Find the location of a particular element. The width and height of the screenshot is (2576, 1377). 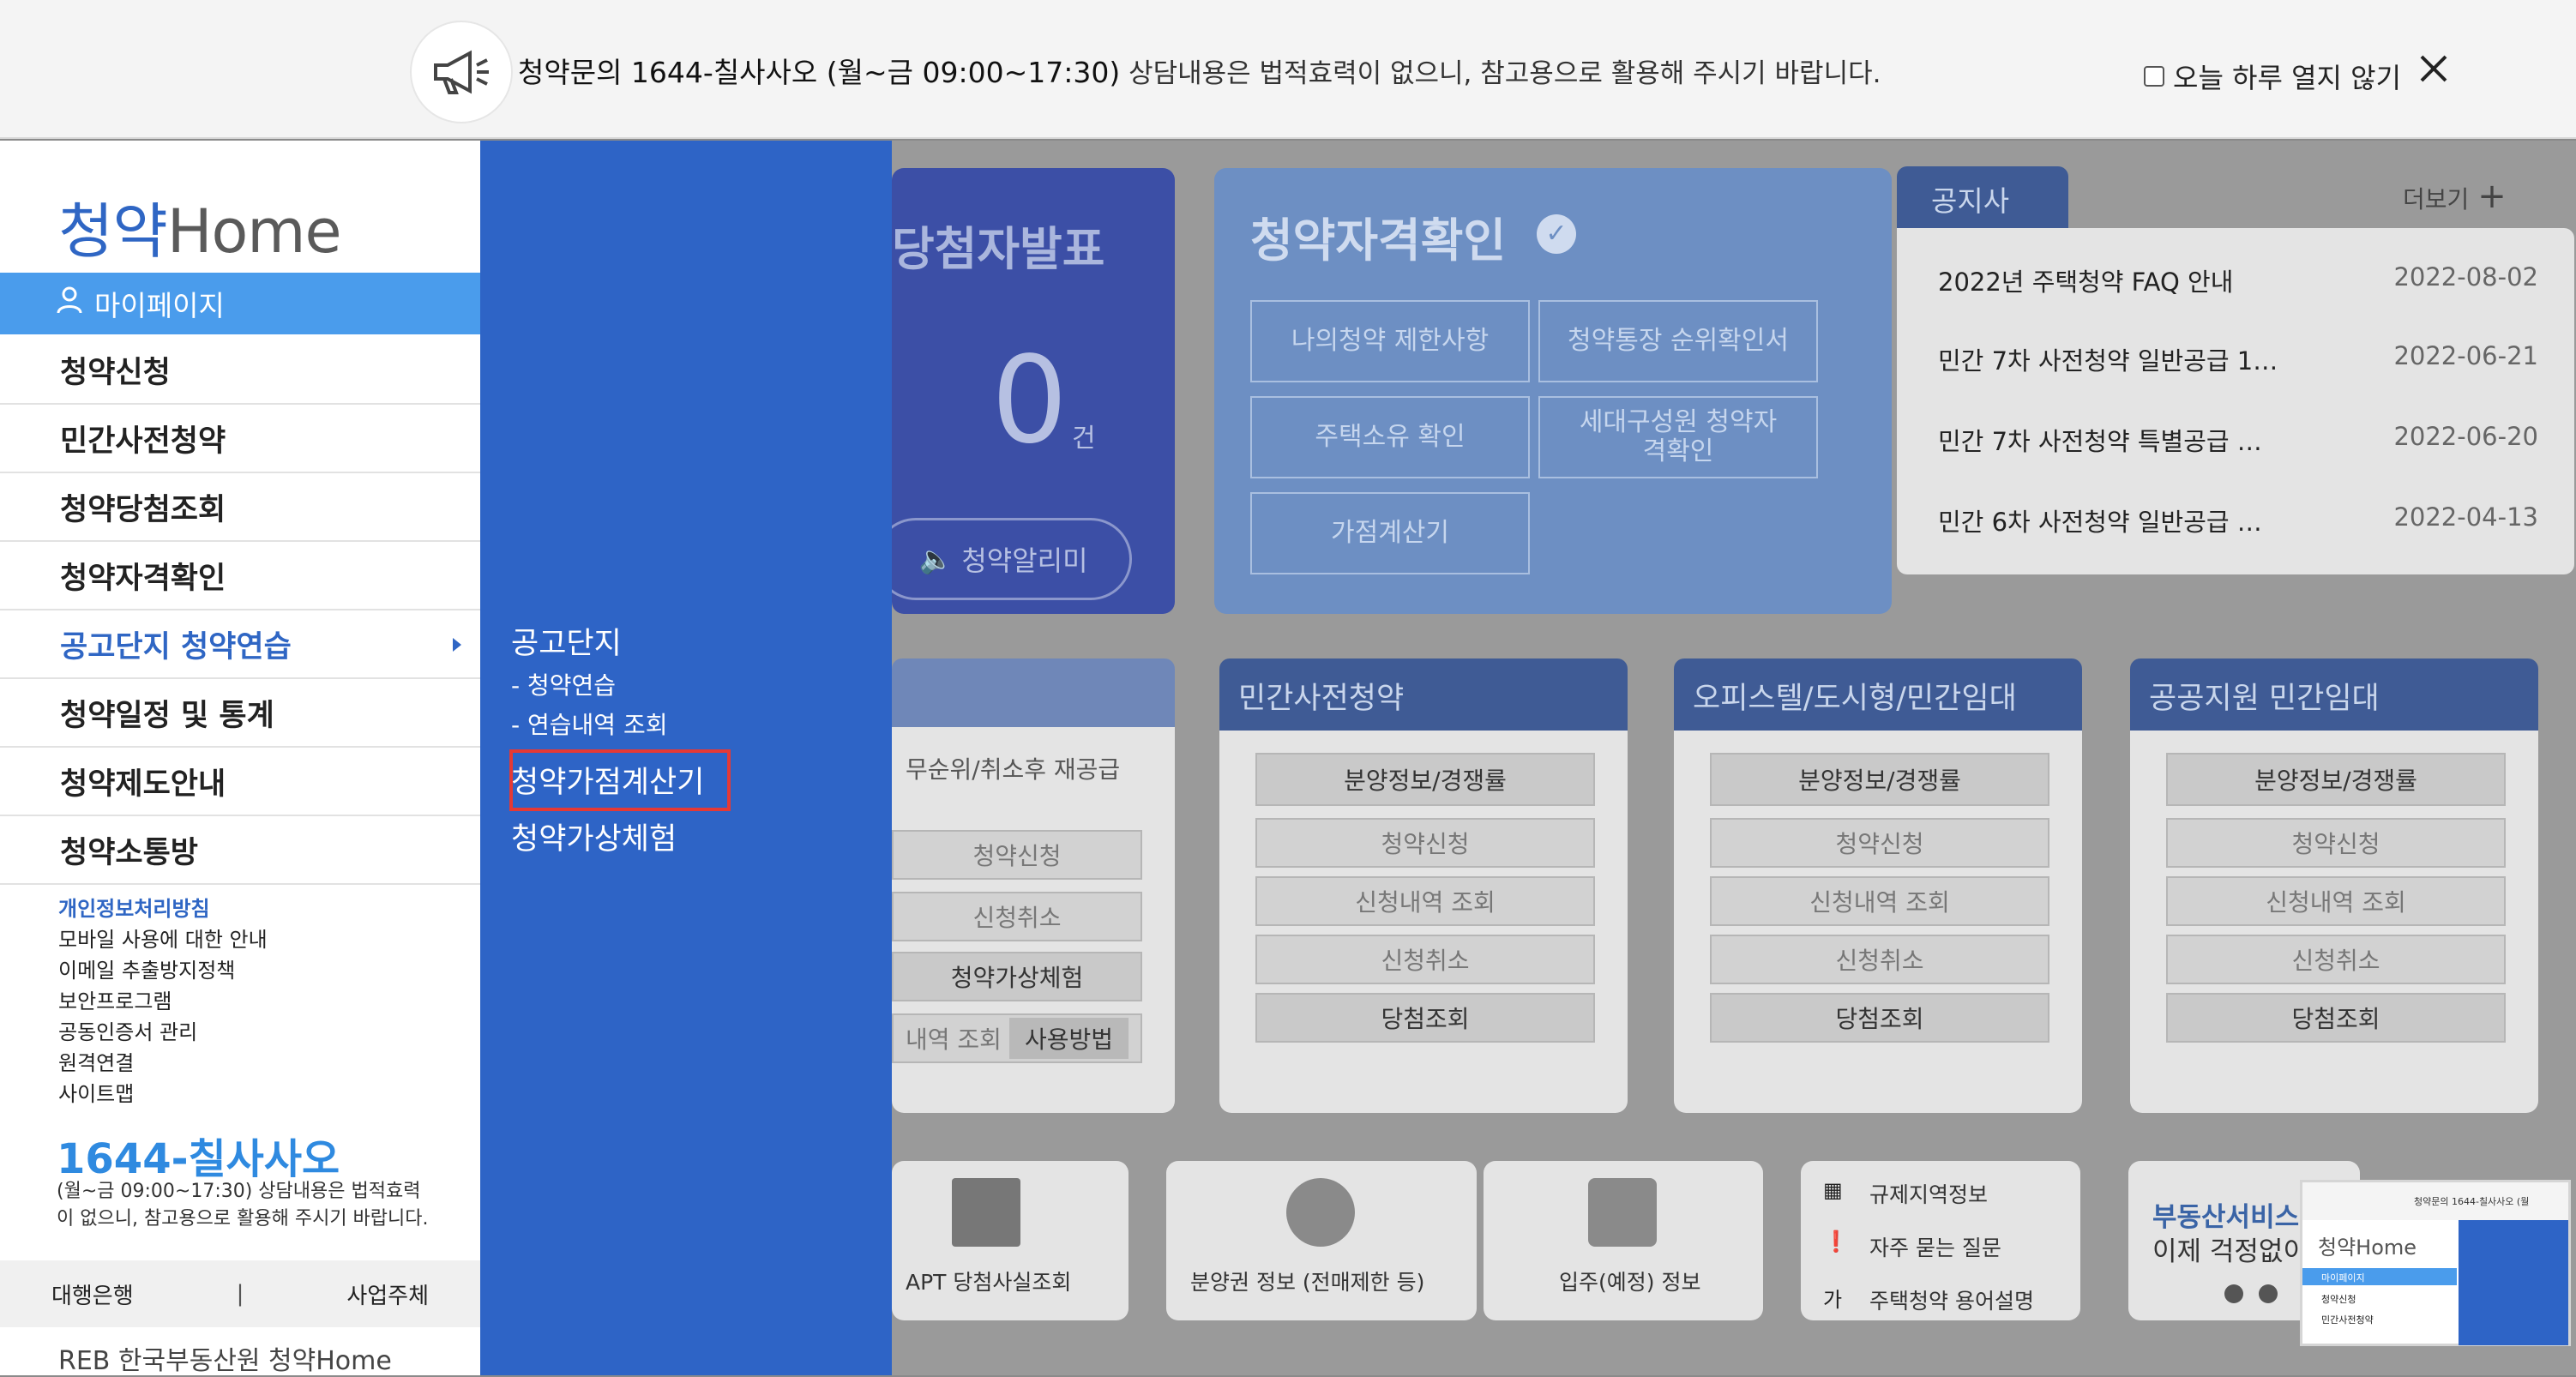

notice-row: 민간 6차 사전청약 일반공급 … 2022-04-13 is located at coordinates (2238, 520).